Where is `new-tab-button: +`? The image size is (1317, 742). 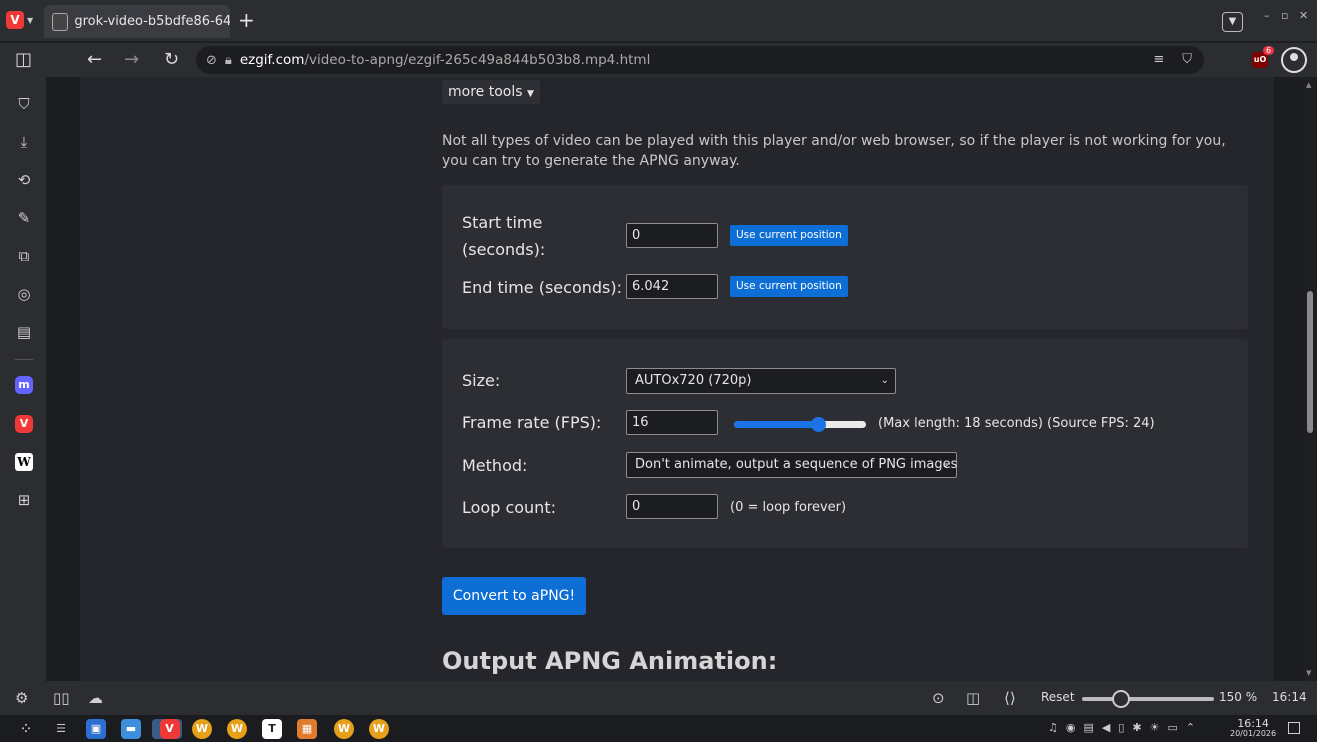
new-tab-button: + is located at coordinates (246, 20).